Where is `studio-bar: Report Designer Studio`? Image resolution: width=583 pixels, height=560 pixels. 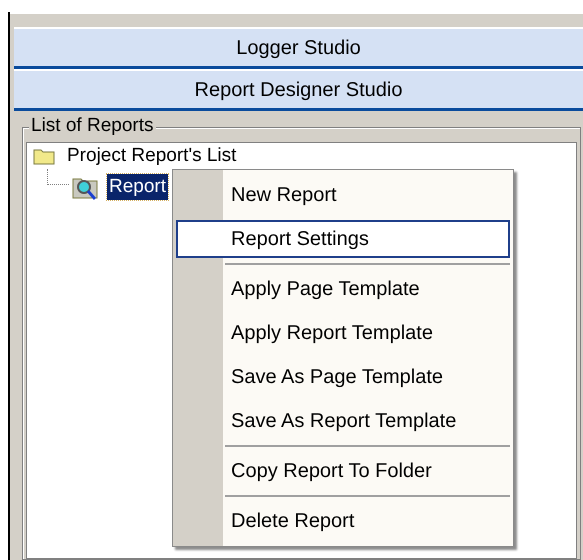 studio-bar: Report Designer Studio is located at coordinates (298, 90).